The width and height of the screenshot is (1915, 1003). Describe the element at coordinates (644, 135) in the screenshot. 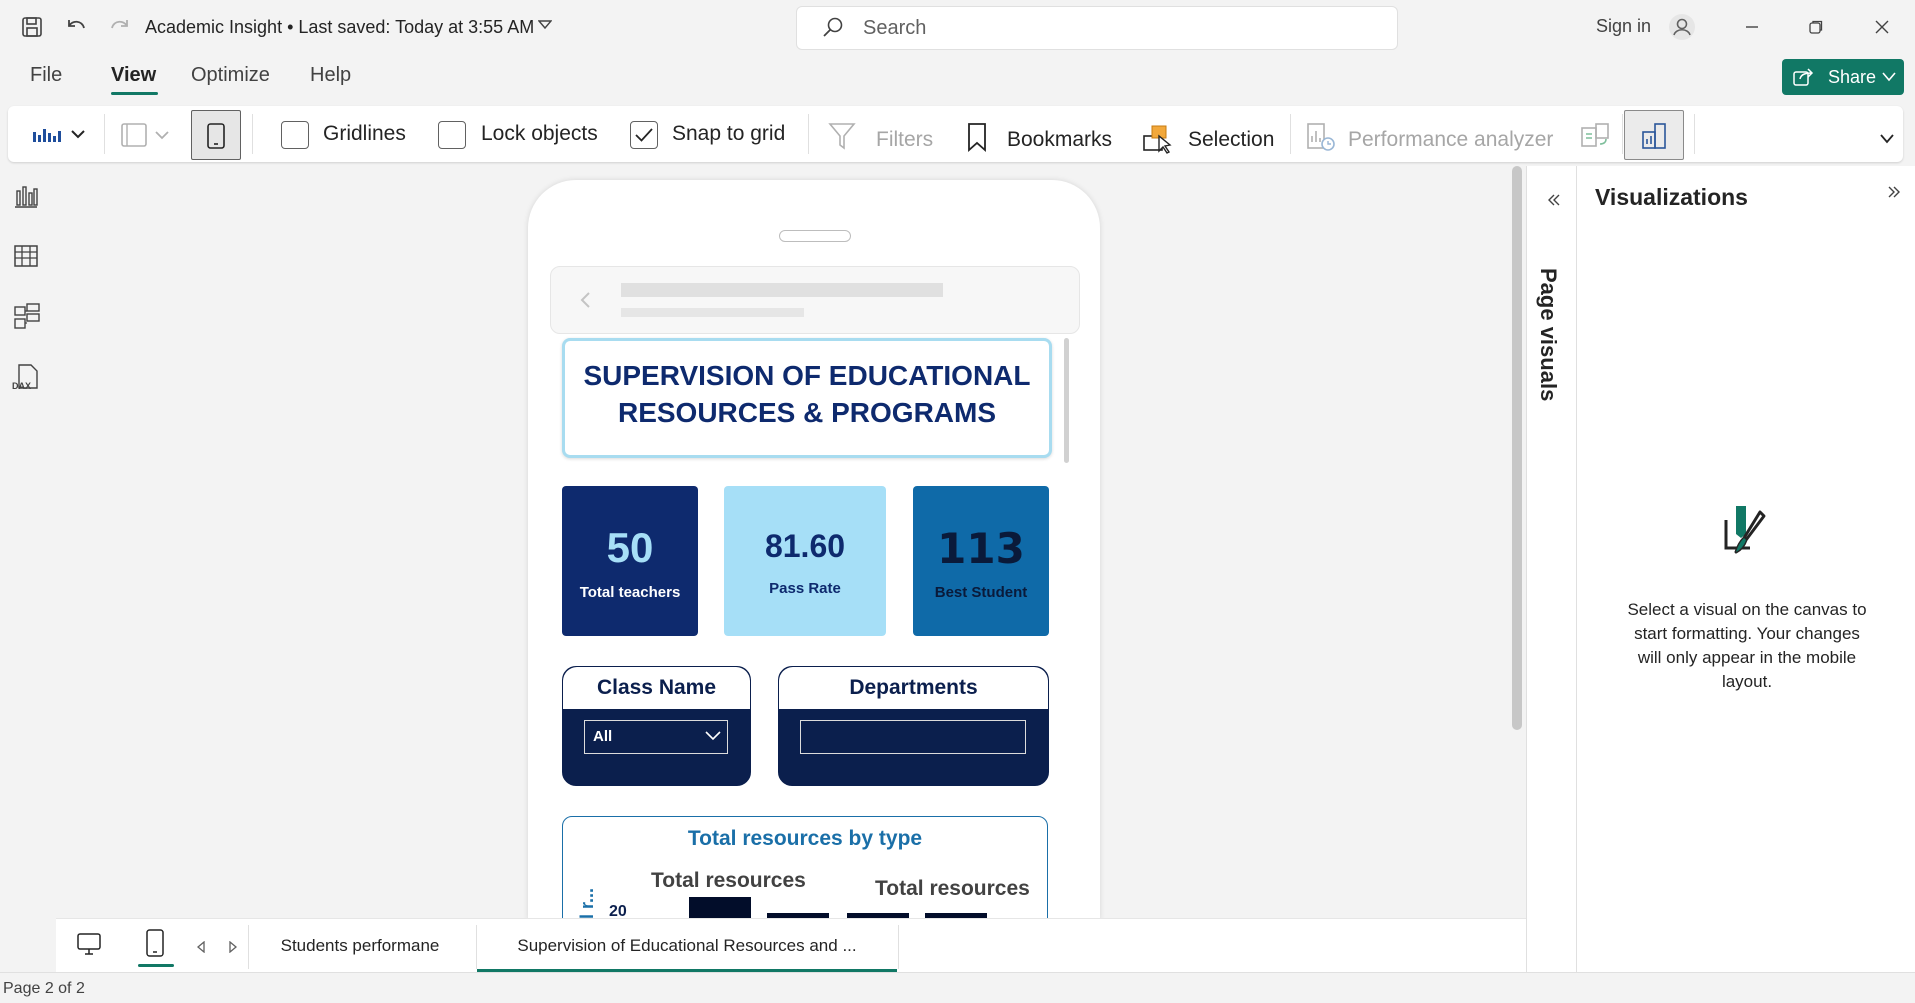

I see `snap-to-grid-checkbox` at that location.